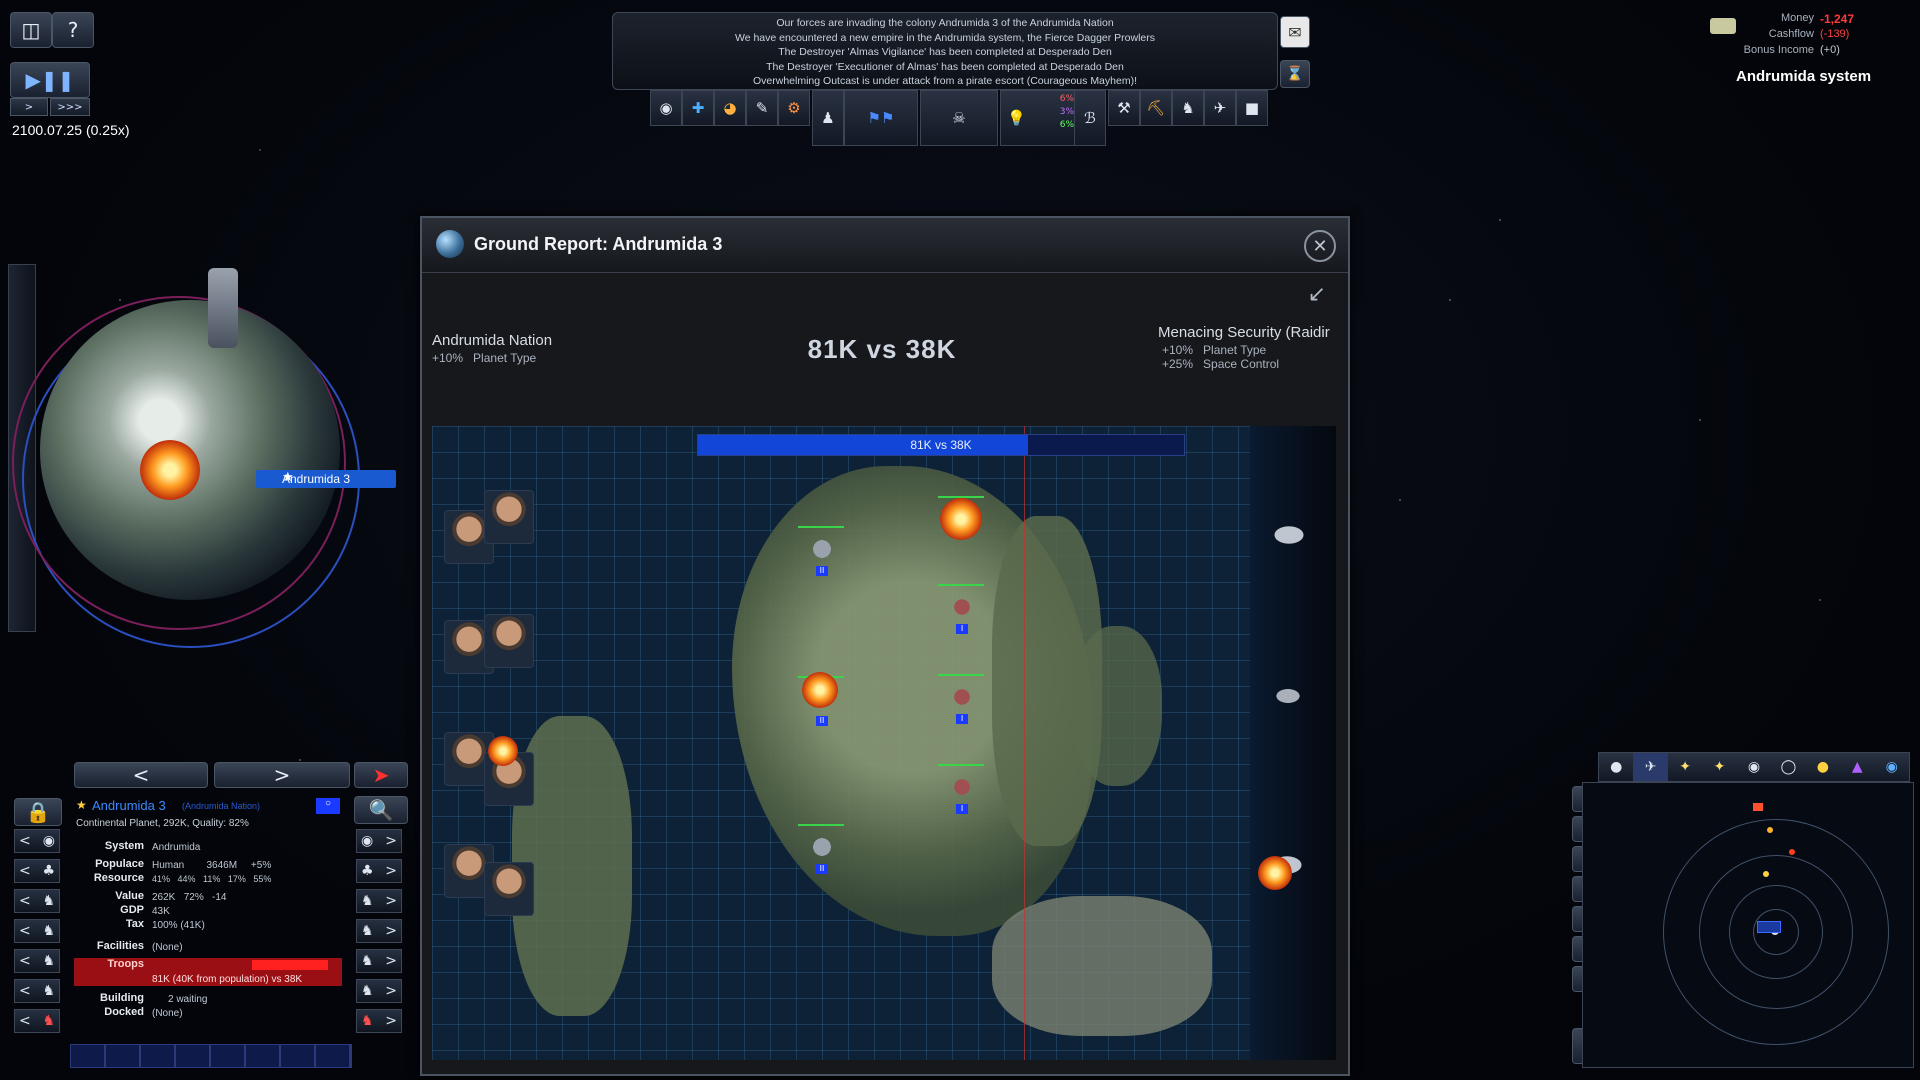 The height and width of the screenshot is (1080, 1920). I want to click on defender-modifier: +25% Space Control, so click(1248, 364).